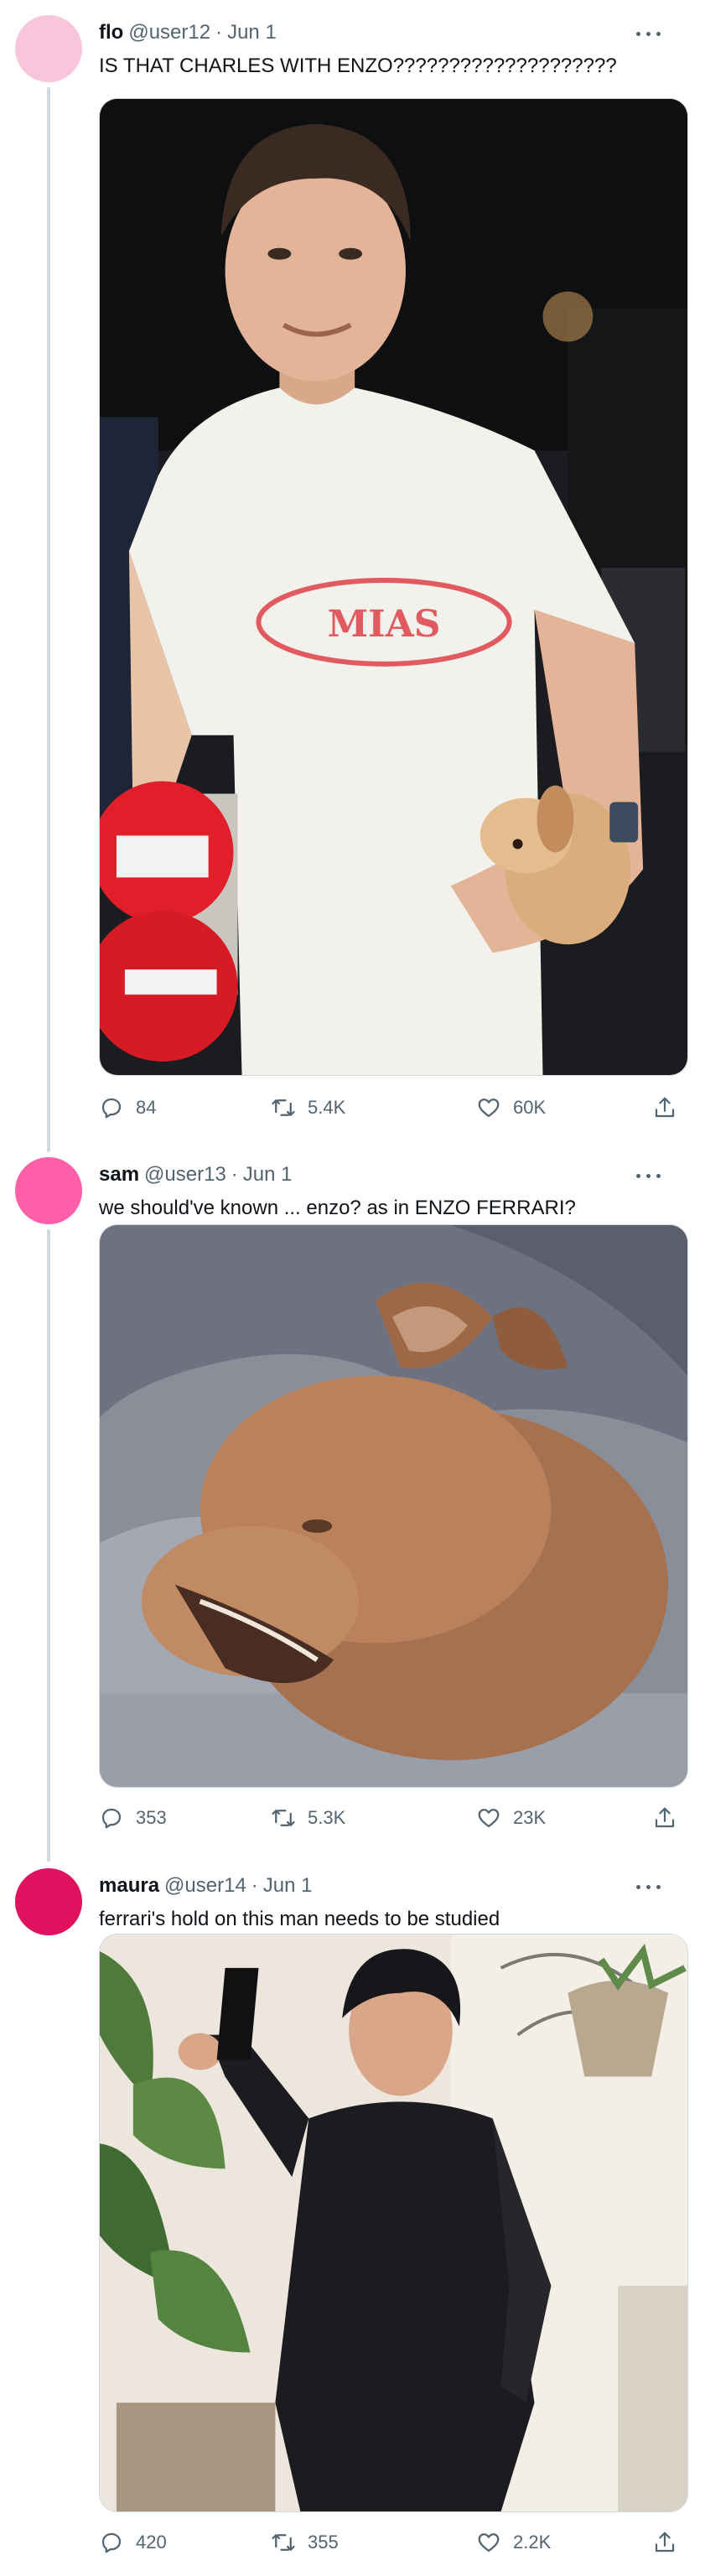  What do you see at coordinates (119, 1175) in the screenshot?
I see `display-name: sam` at bounding box center [119, 1175].